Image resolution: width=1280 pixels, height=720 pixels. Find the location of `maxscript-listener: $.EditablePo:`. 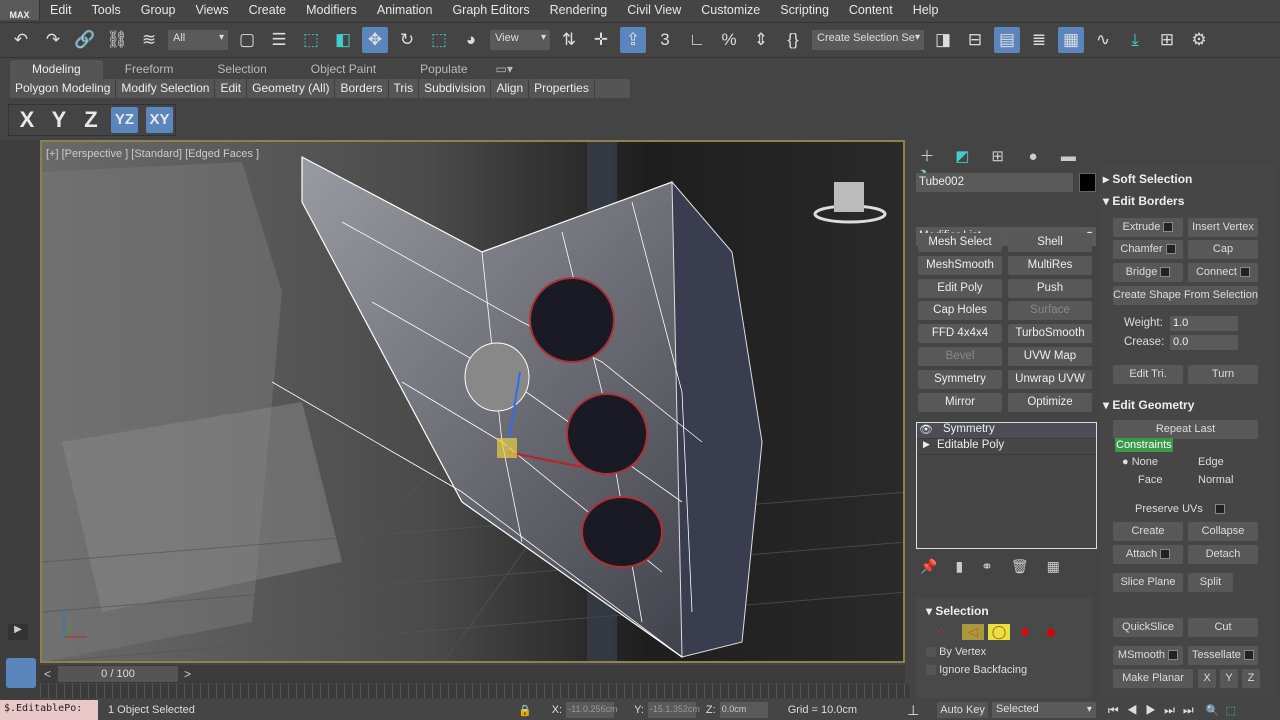

maxscript-listener: $.EditablePo: is located at coordinates (49, 710).